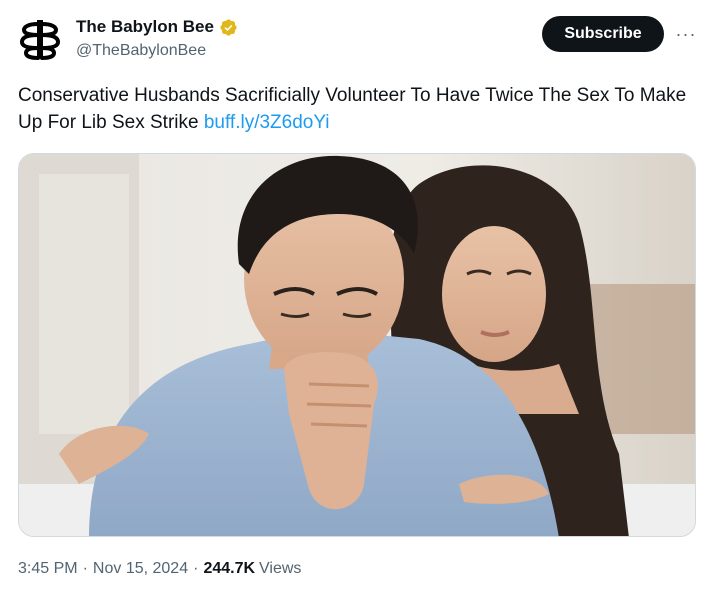  I want to click on name-row: The Babylon Bee, so click(157, 27).